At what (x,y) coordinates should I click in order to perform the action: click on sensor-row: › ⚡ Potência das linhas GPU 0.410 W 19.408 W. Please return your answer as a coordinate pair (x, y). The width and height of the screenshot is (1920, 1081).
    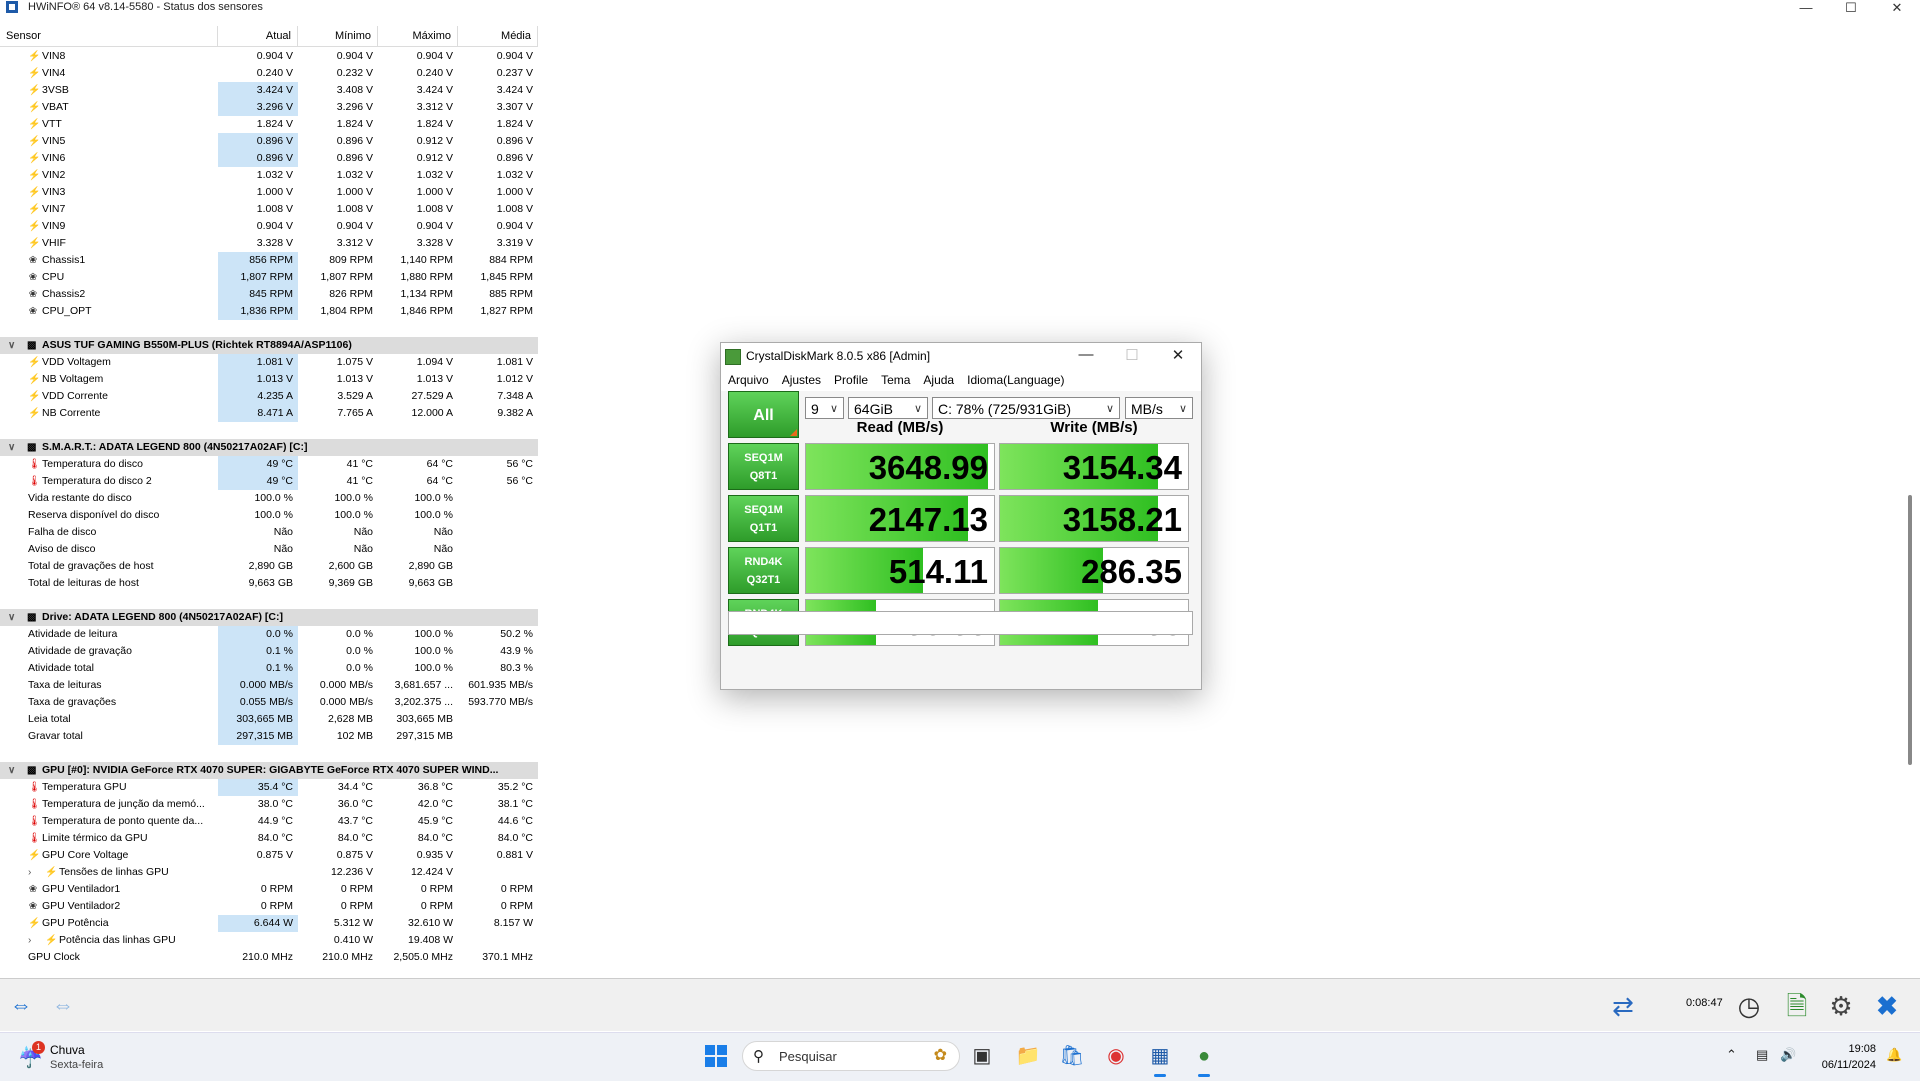
    Looking at the image, I should click on (269, 940).